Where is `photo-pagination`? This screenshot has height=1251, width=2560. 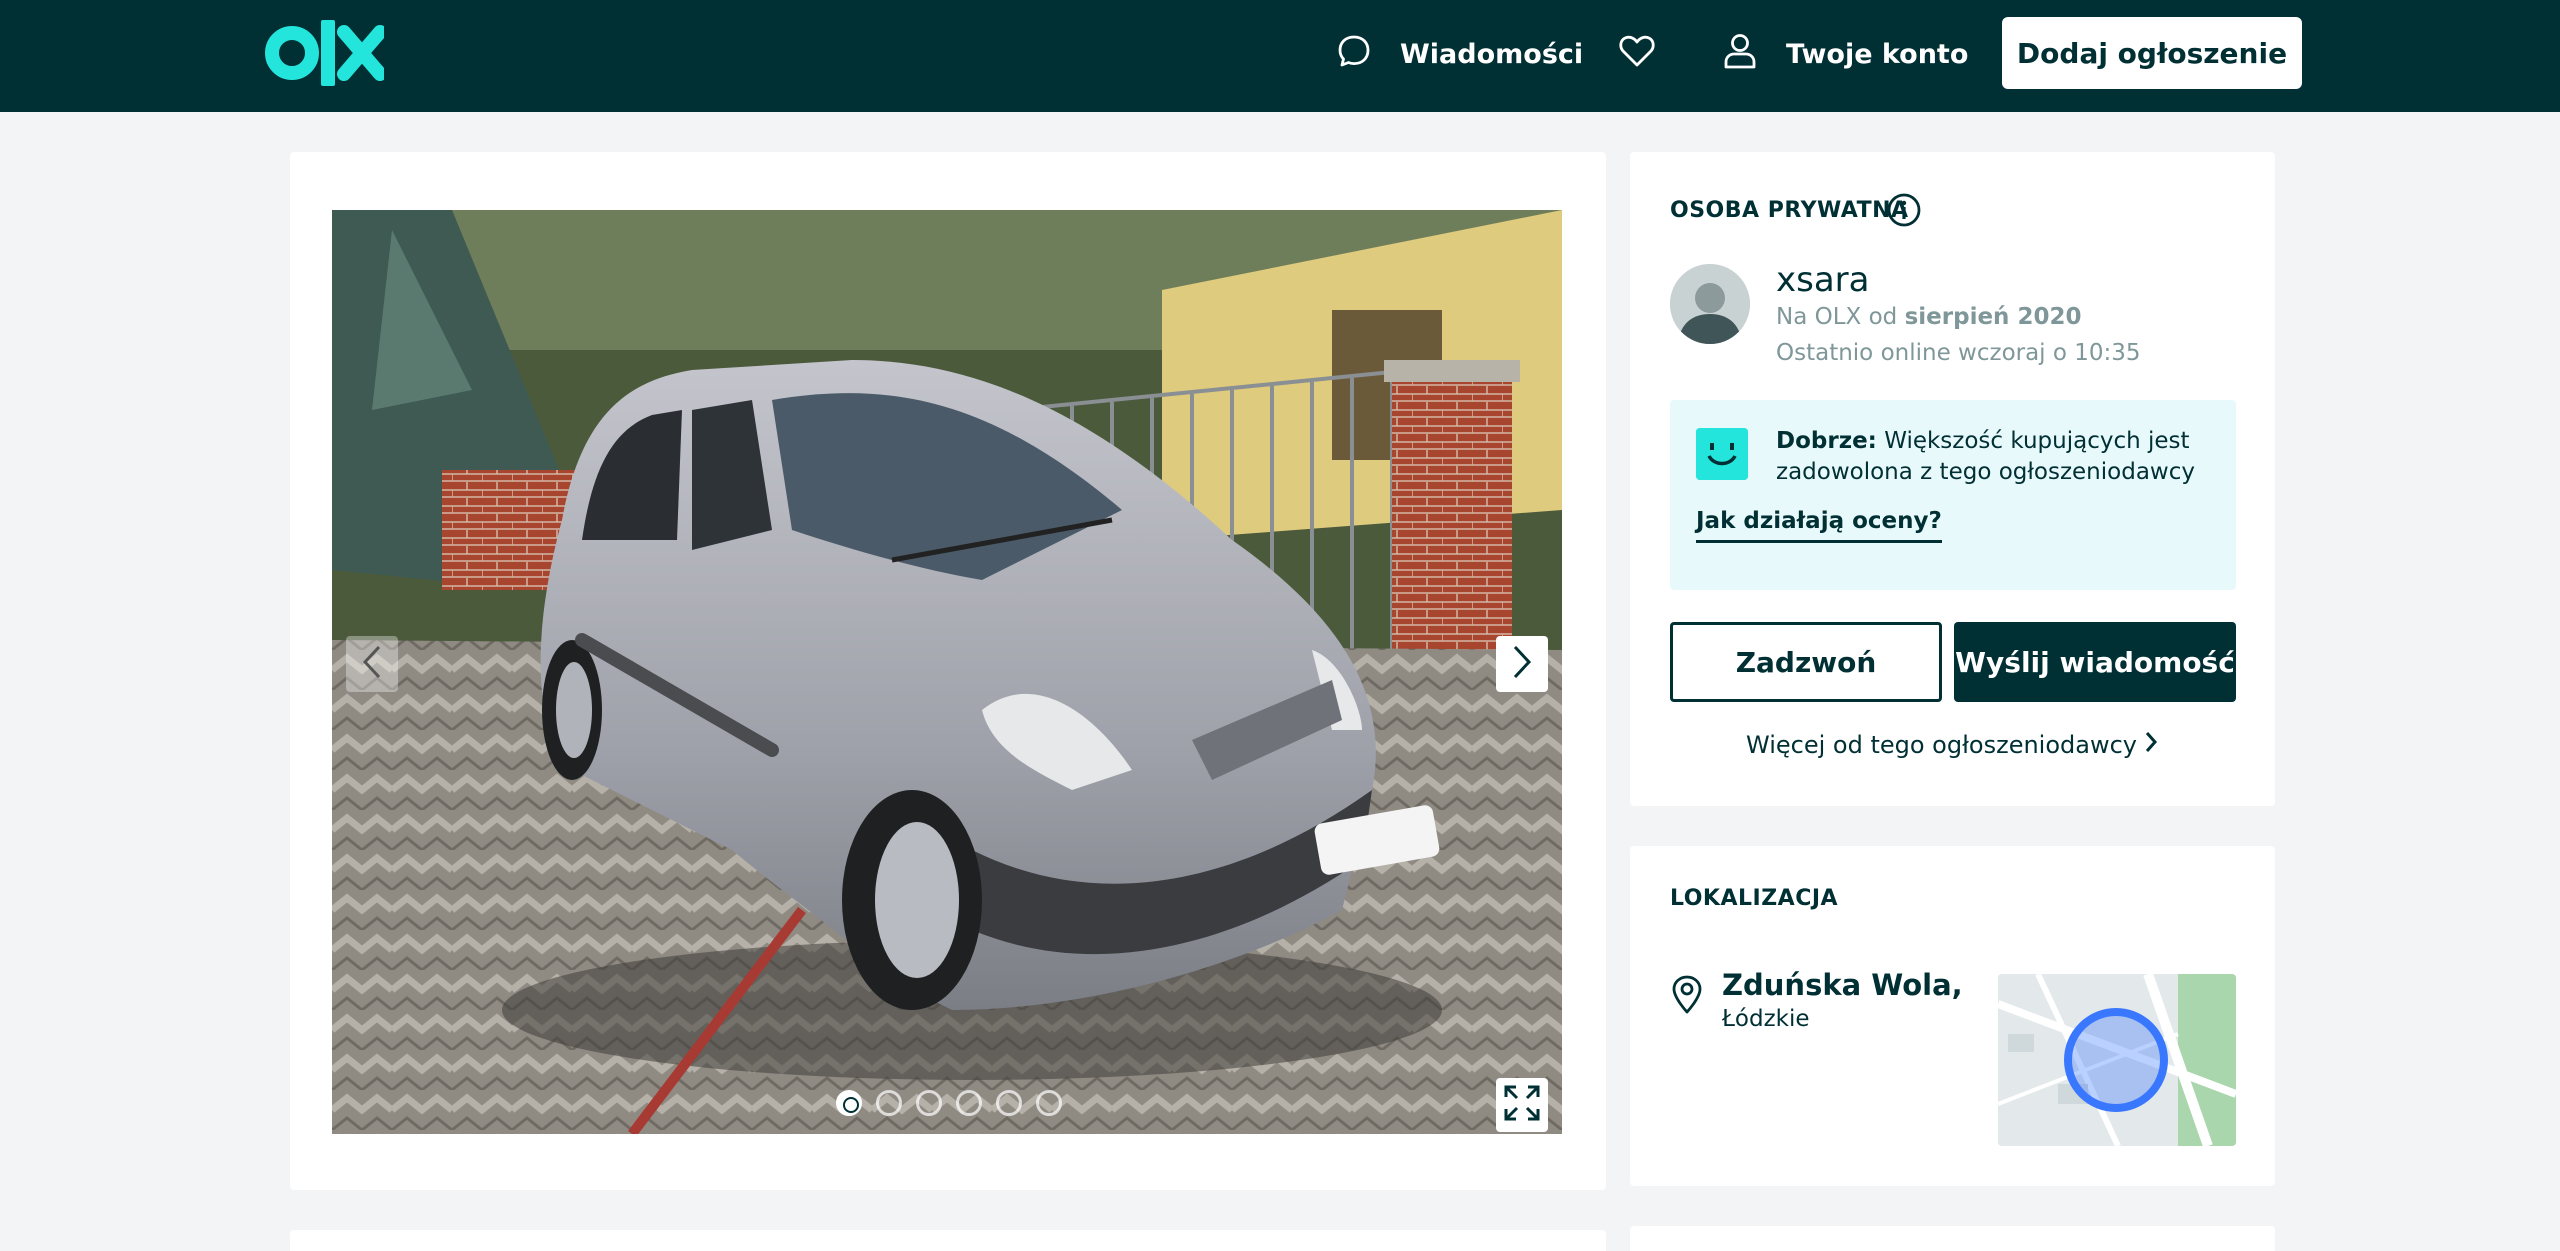
photo-pagination is located at coordinates (949, 1103).